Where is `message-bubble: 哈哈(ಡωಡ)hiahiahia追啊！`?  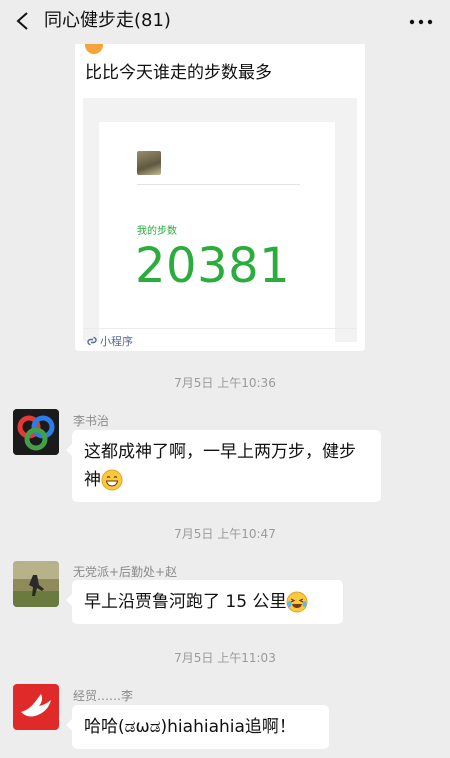 message-bubble: 哈哈(ಡωಡ)hiahiahia追啊！ is located at coordinates (197, 727).